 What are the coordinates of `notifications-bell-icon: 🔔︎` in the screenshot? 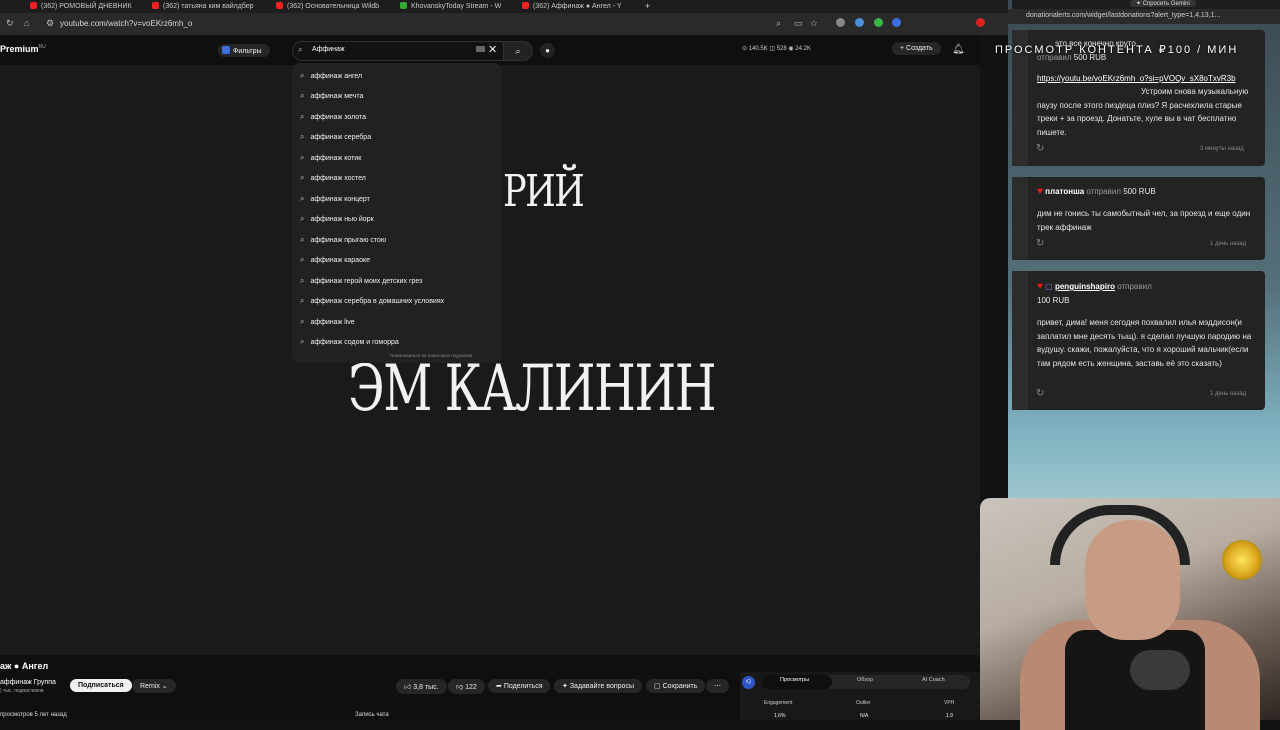 It's located at (958, 49).